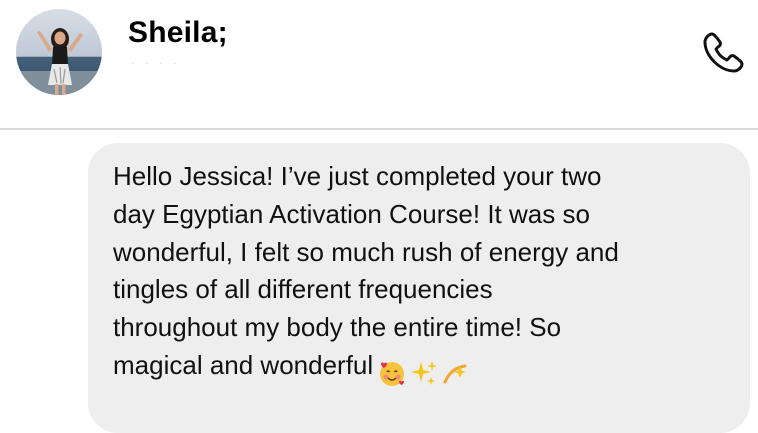  Describe the element at coordinates (303, 289) in the screenshot. I see `message-line: tingles of all different frequencies` at that location.